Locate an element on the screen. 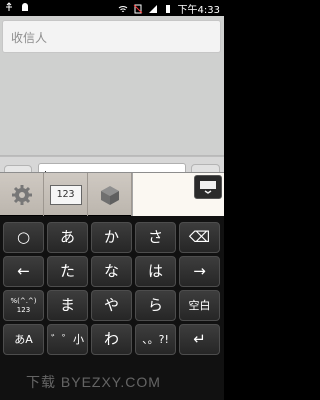 This screenshot has width=320, height=400. key-enter: ↵ is located at coordinates (199, 339).